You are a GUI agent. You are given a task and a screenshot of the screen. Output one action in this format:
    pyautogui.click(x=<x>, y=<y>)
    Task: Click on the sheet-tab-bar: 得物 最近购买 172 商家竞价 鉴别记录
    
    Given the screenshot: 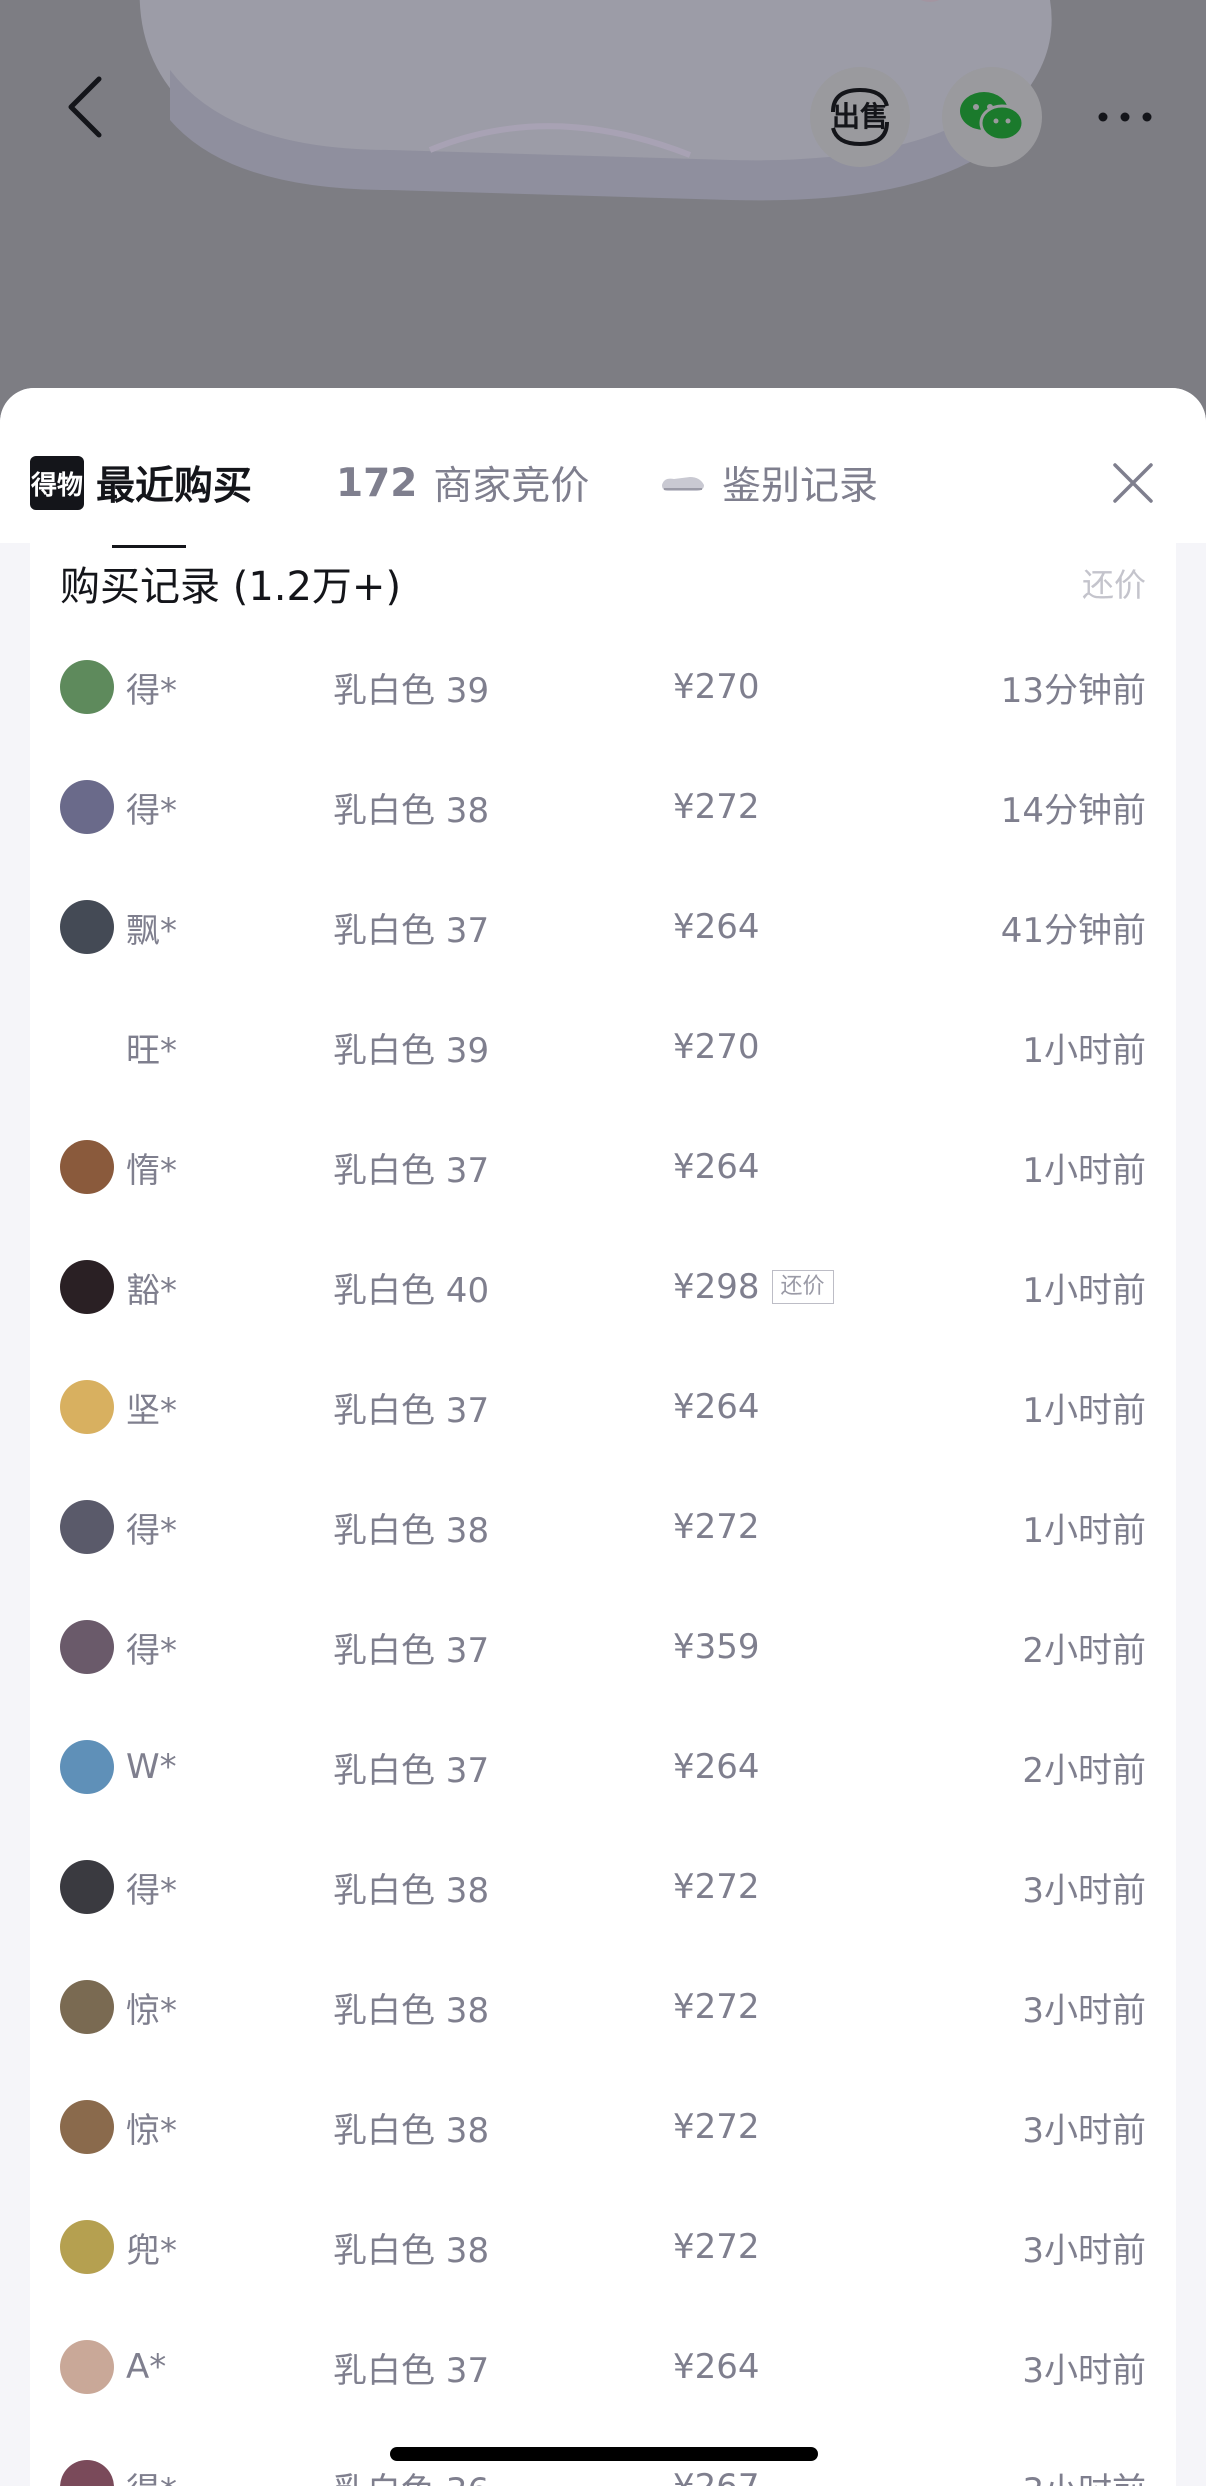 What is the action you would take?
    pyautogui.click(x=603, y=465)
    